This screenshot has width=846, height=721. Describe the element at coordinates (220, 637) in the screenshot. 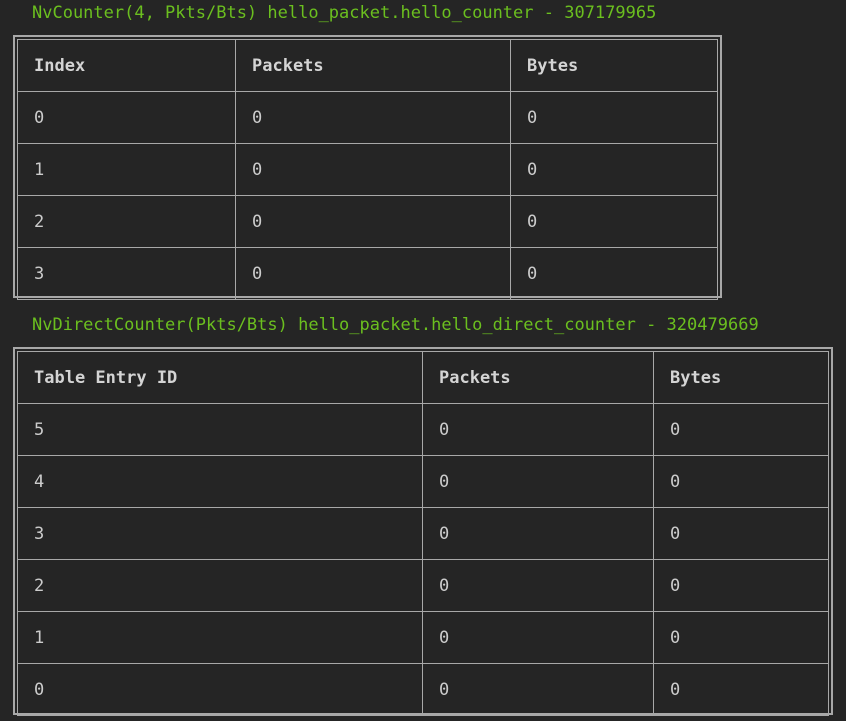

I see `cell-entry-id: 1` at that location.